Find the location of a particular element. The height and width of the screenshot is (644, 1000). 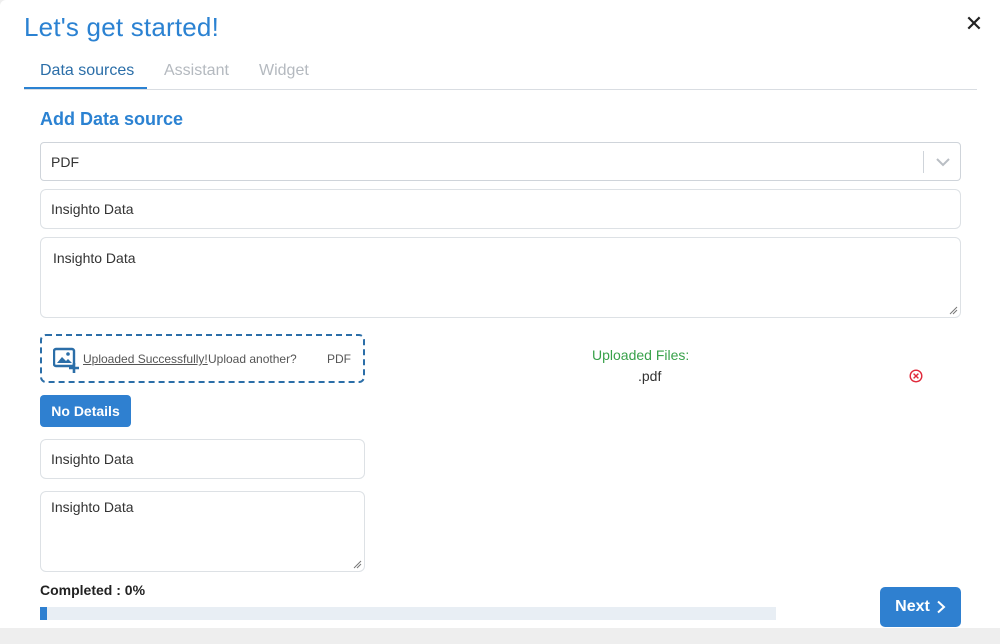

upload-file-type: PDF is located at coordinates (339, 359).